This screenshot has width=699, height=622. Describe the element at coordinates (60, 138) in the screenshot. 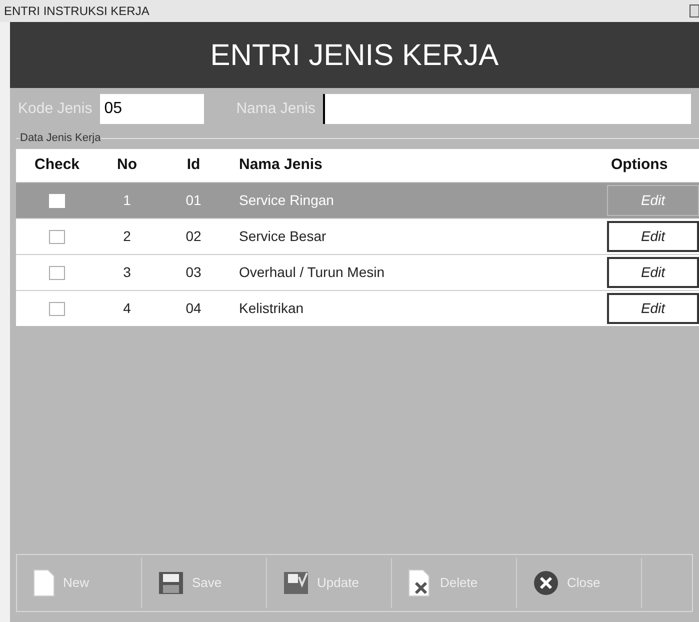

I see `group-title: Data Jenis Kerja` at that location.